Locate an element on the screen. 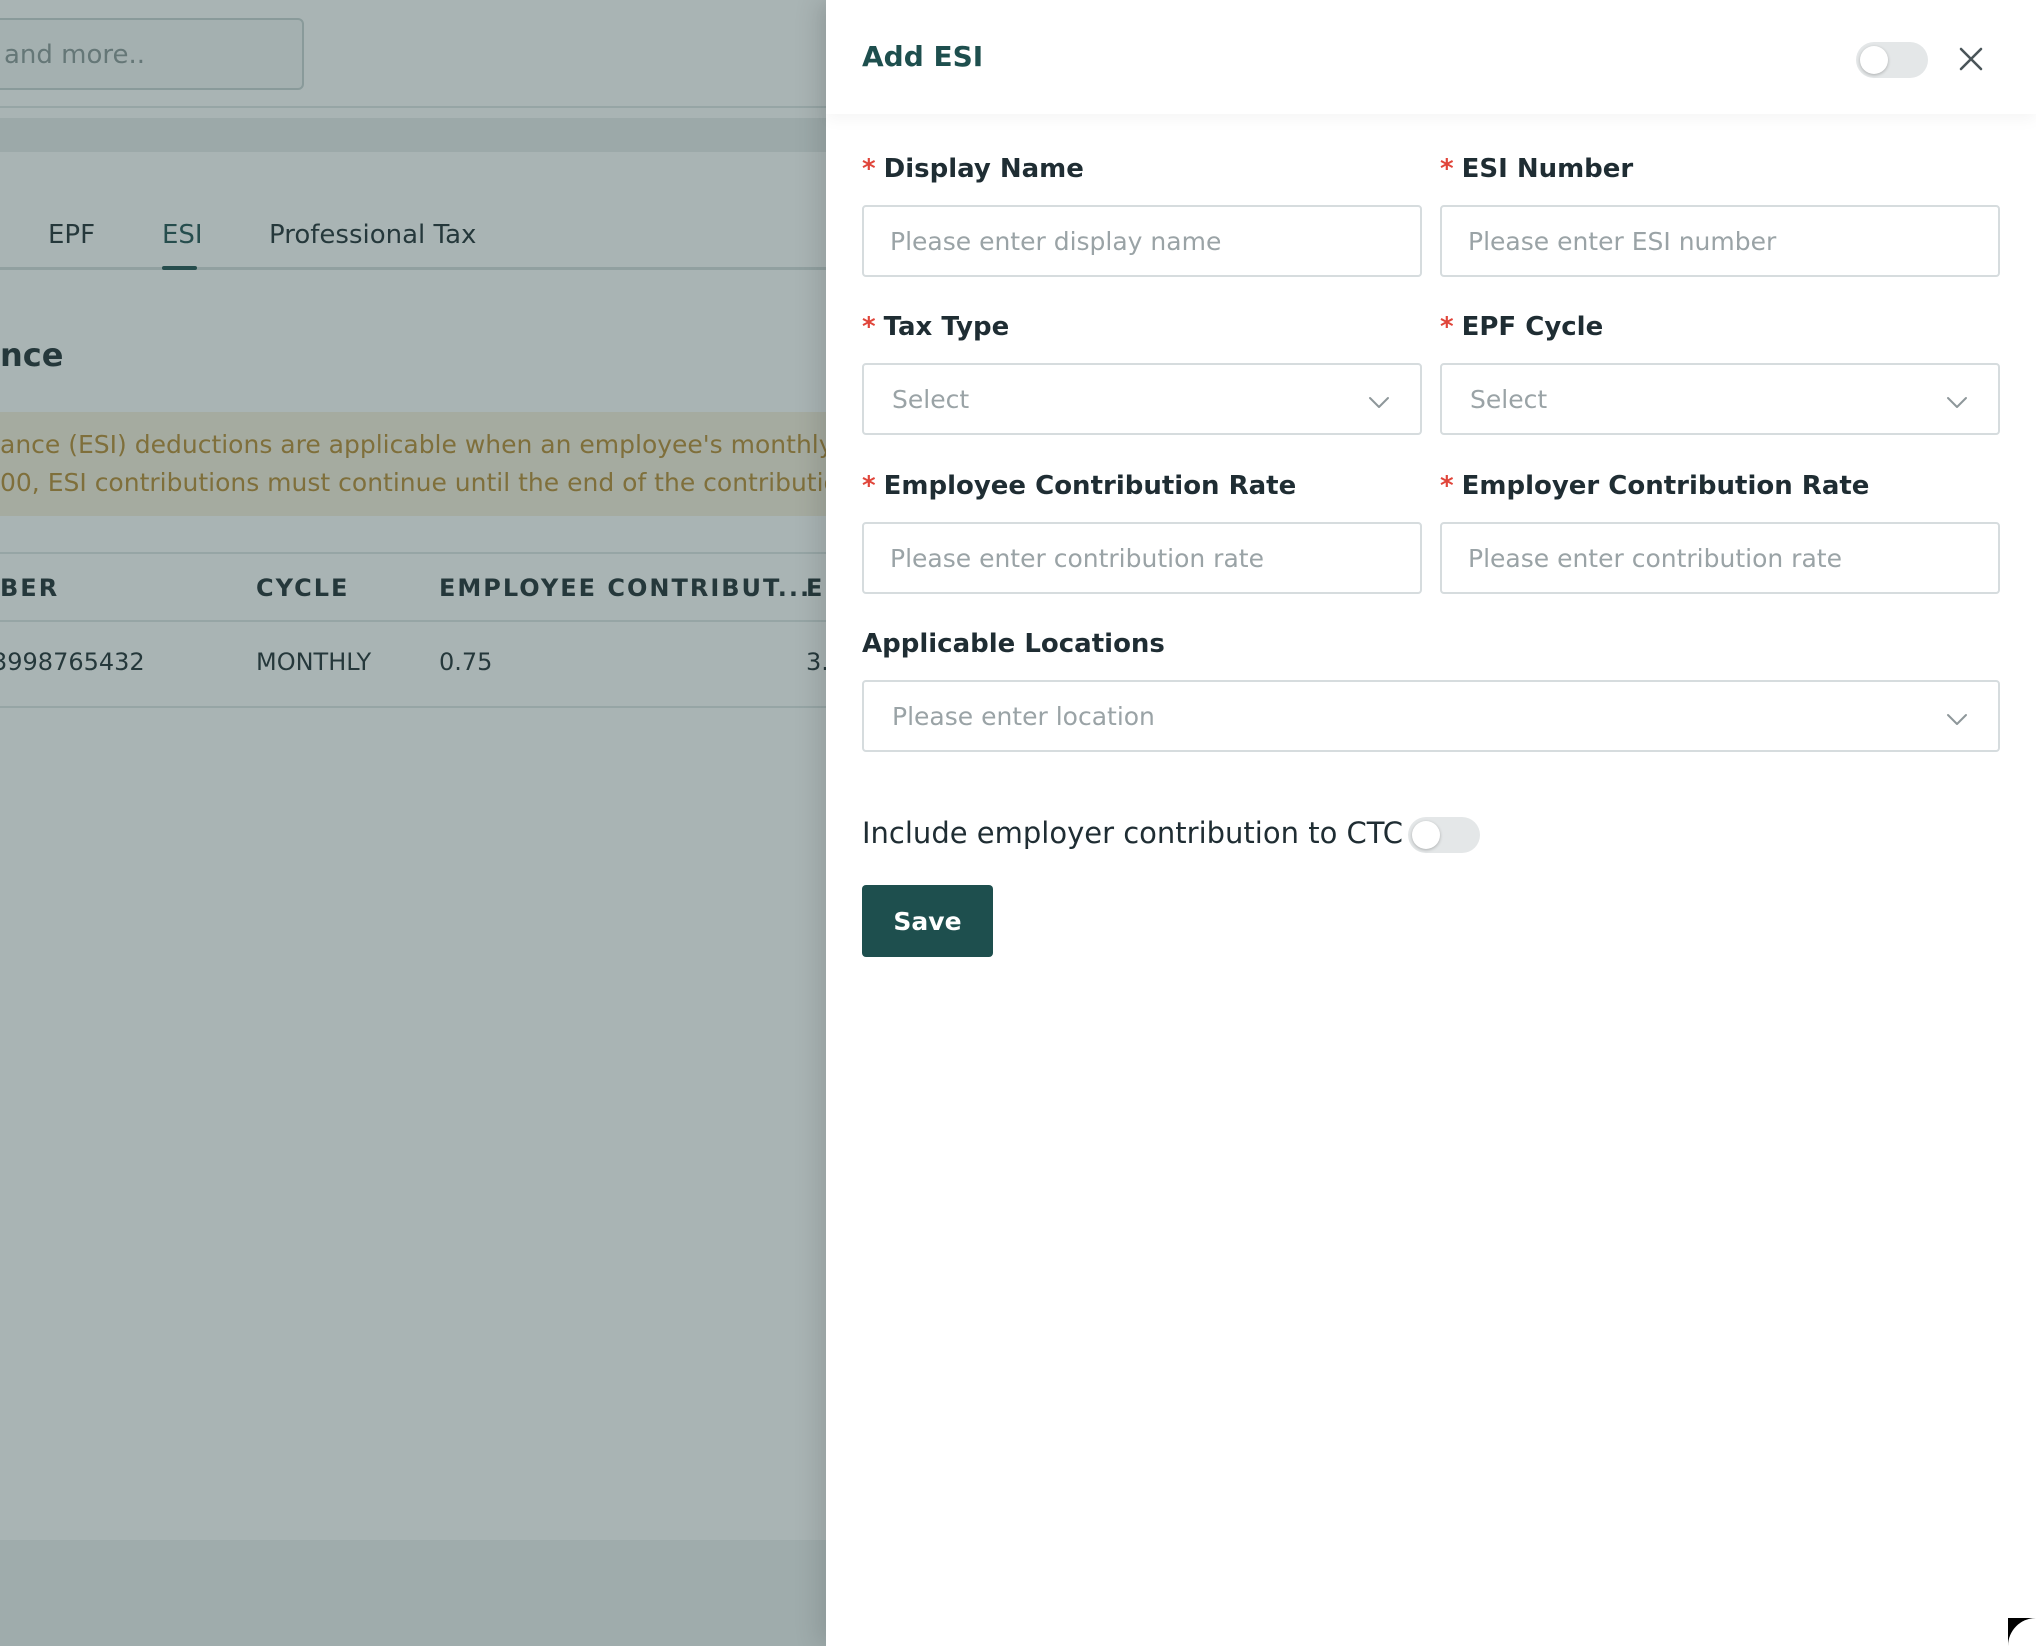 This screenshot has width=2036, height=1646. employer-rate-label-text: Employer Contribution Rate is located at coordinates (1665, 486).